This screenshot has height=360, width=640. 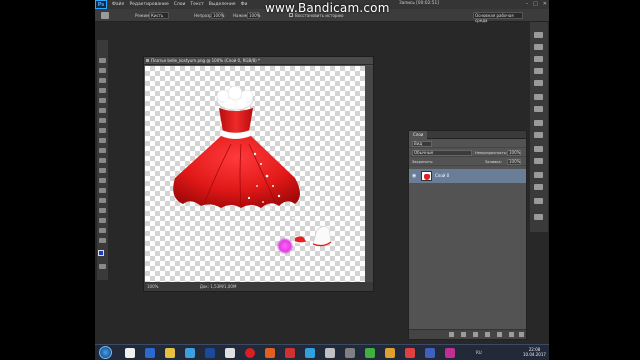 I want to click on paragraph-panel-icon, so click(x=538, y=149).